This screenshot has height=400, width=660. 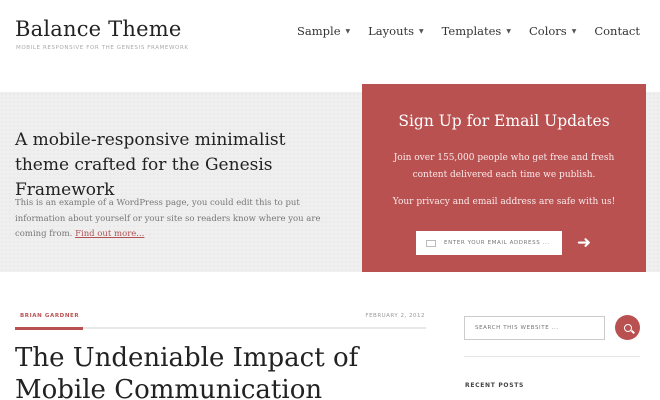 What do you see at coordinates (319, 31) in the screenshot?
I see `nav-item-label: Sample` at bounding box center [319, 31].